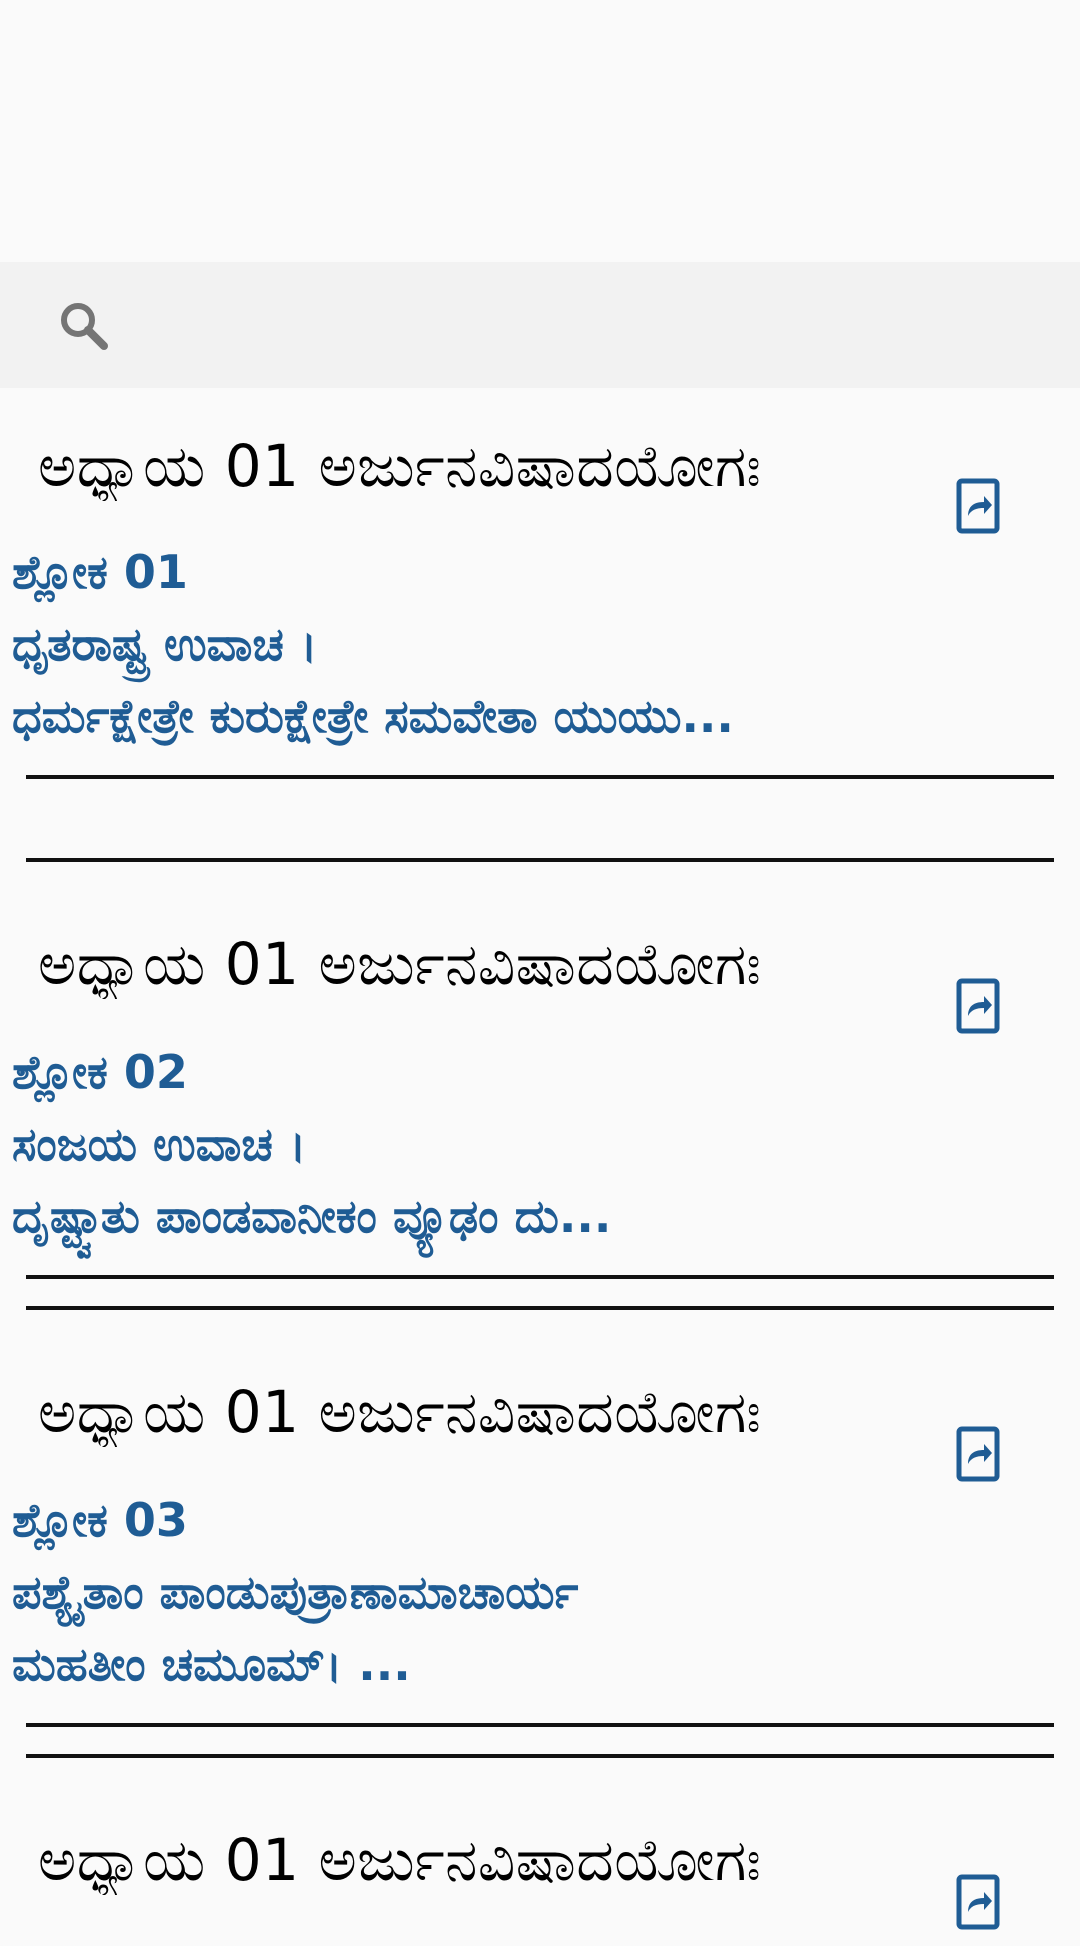 The width and height of the screenshot is (1080, 1946). What do you see at coordinates (159, 1144) in the screenshot?
I see `shloka-speaker: ಸಂಜಯ ಉವಾಚ ।` at bounding box center [159, 1144].